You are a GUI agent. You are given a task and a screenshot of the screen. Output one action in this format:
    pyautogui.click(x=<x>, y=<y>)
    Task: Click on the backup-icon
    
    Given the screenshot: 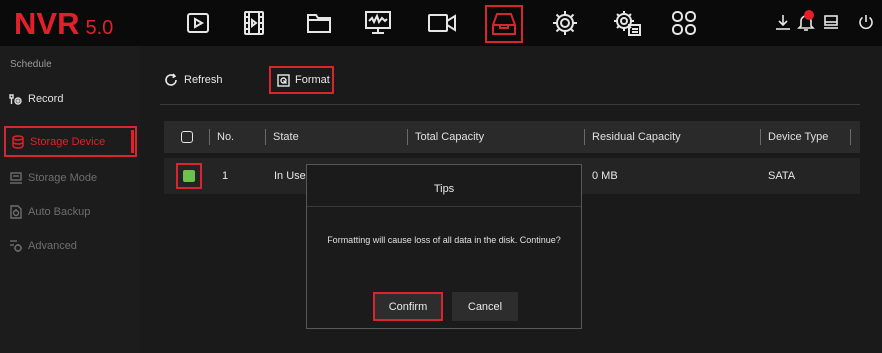 What is the action you would take?
    pyautogui.click(x=16, y=212)
    